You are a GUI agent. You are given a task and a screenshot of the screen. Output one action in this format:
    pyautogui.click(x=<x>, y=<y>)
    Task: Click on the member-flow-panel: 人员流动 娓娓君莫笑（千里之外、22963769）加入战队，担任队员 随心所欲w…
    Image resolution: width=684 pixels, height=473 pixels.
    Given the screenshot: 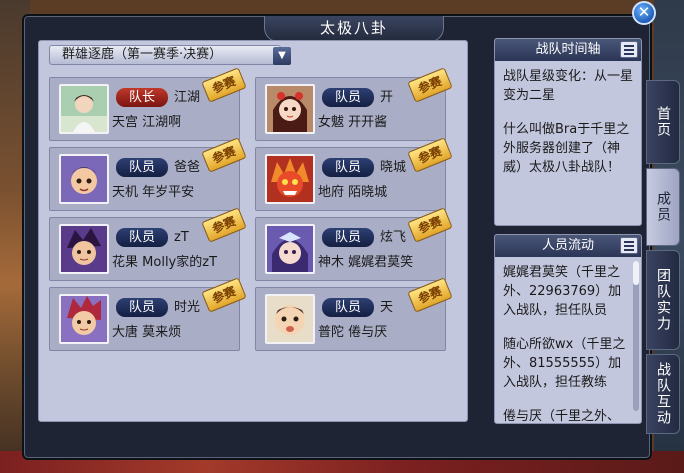 What is the action you would take?
    pyautogui.click(x=568, y=329)
    